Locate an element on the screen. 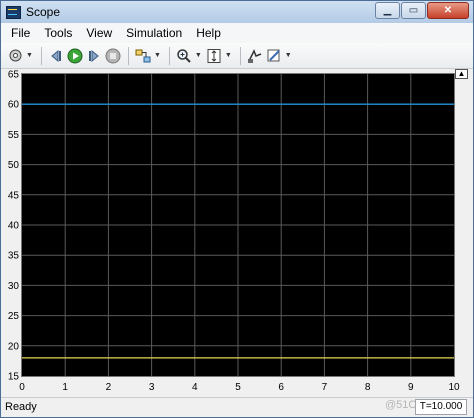 The image size is (474, 418). y-tick-label: 25 is located at coordinates (14, 316).